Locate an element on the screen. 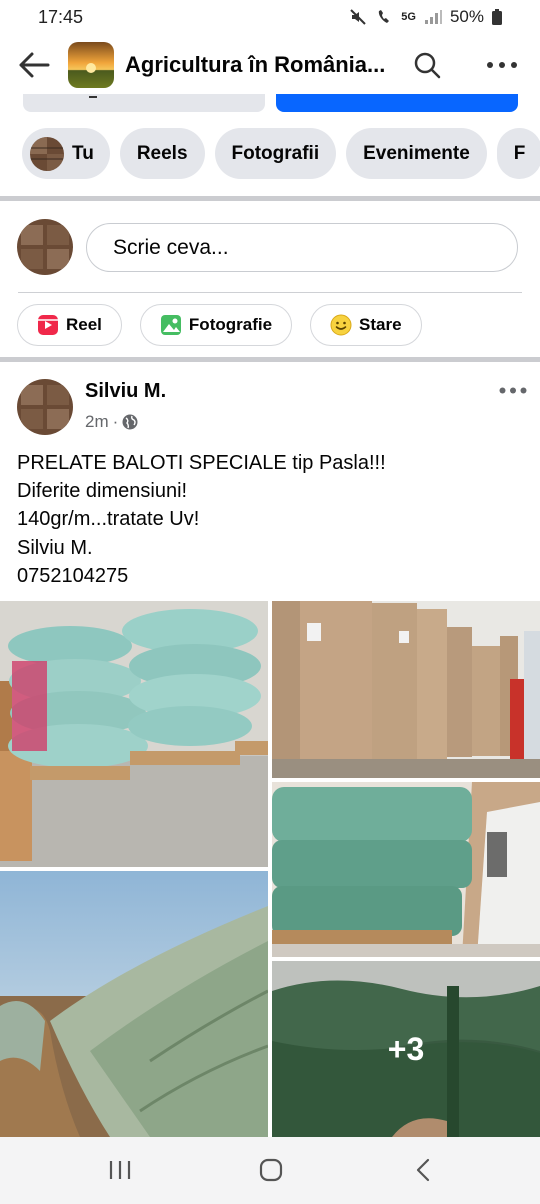 This screenshot has width=540, height=1204. search-button is located at coordinates (427, 65).